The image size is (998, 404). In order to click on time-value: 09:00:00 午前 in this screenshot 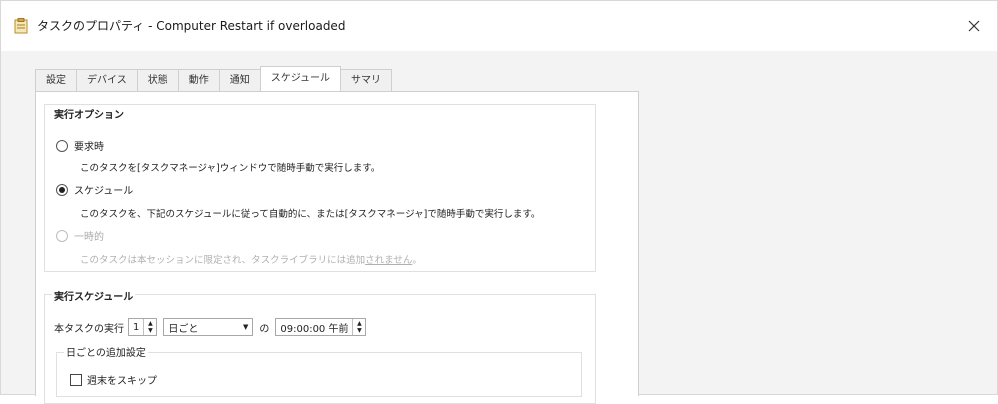, I will do `click(314, 329)`.